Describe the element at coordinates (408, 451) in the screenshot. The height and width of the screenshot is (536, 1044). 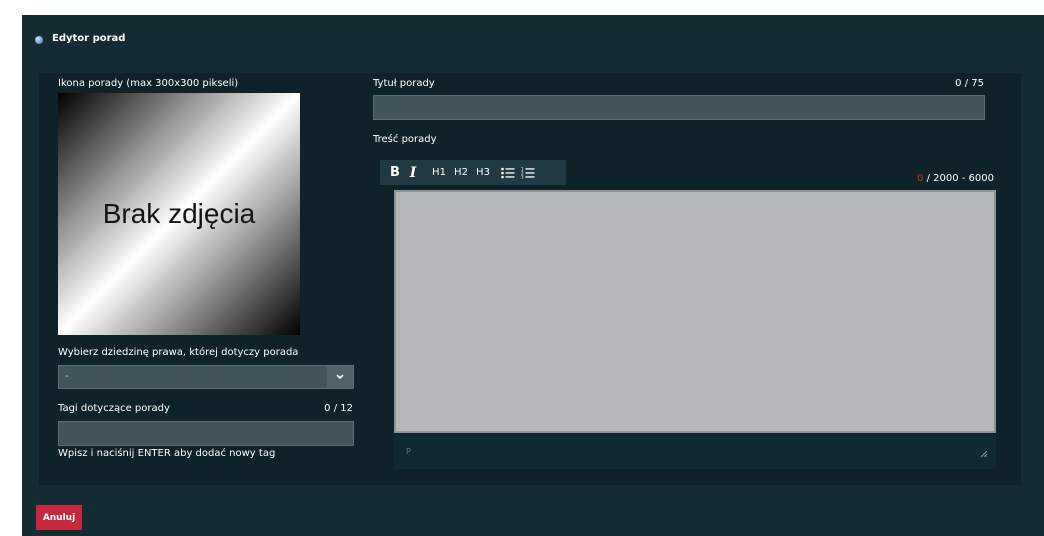
I see `element-path: P` at that location.